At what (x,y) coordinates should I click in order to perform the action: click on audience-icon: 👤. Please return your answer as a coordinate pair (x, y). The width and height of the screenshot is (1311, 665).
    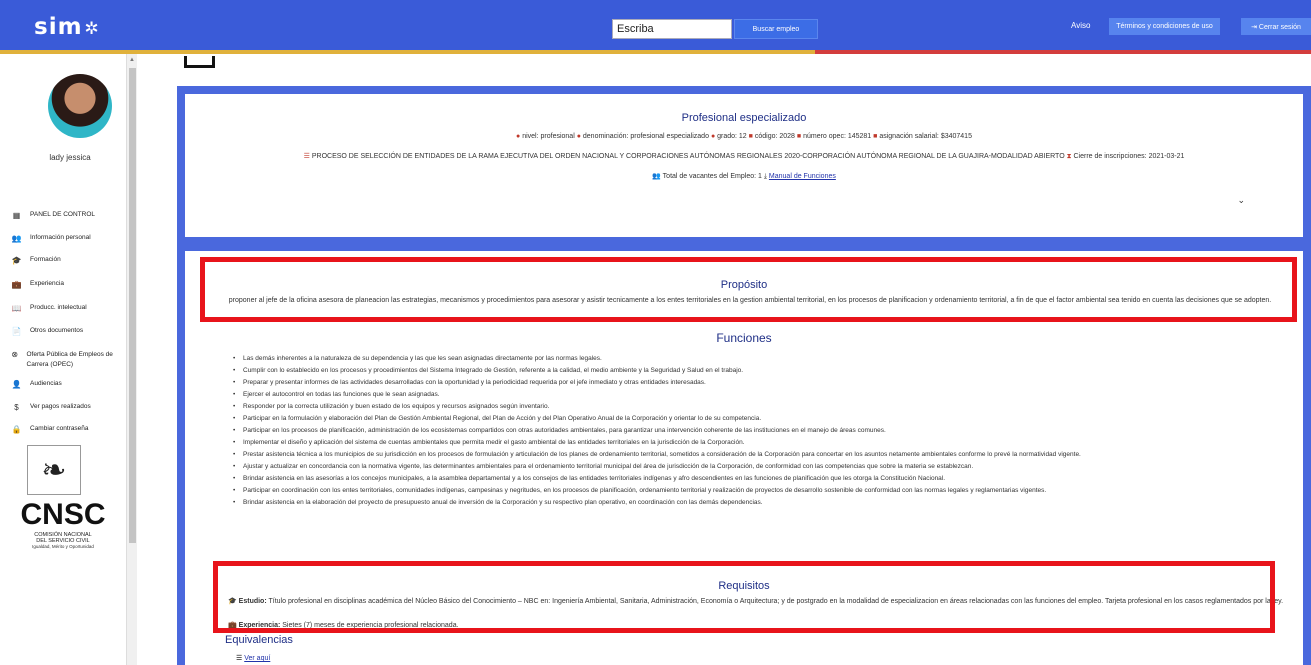
    Looking at the image, I should click on (16, 384).